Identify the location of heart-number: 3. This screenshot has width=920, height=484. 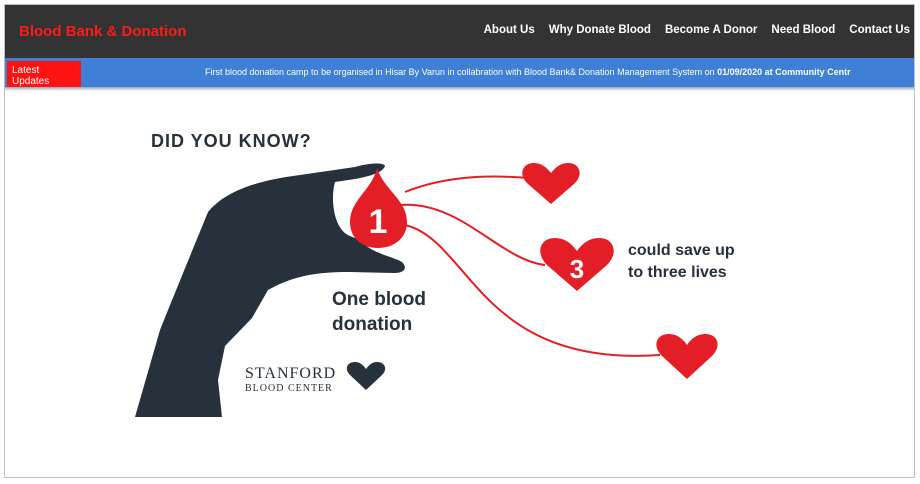
(577, 269).